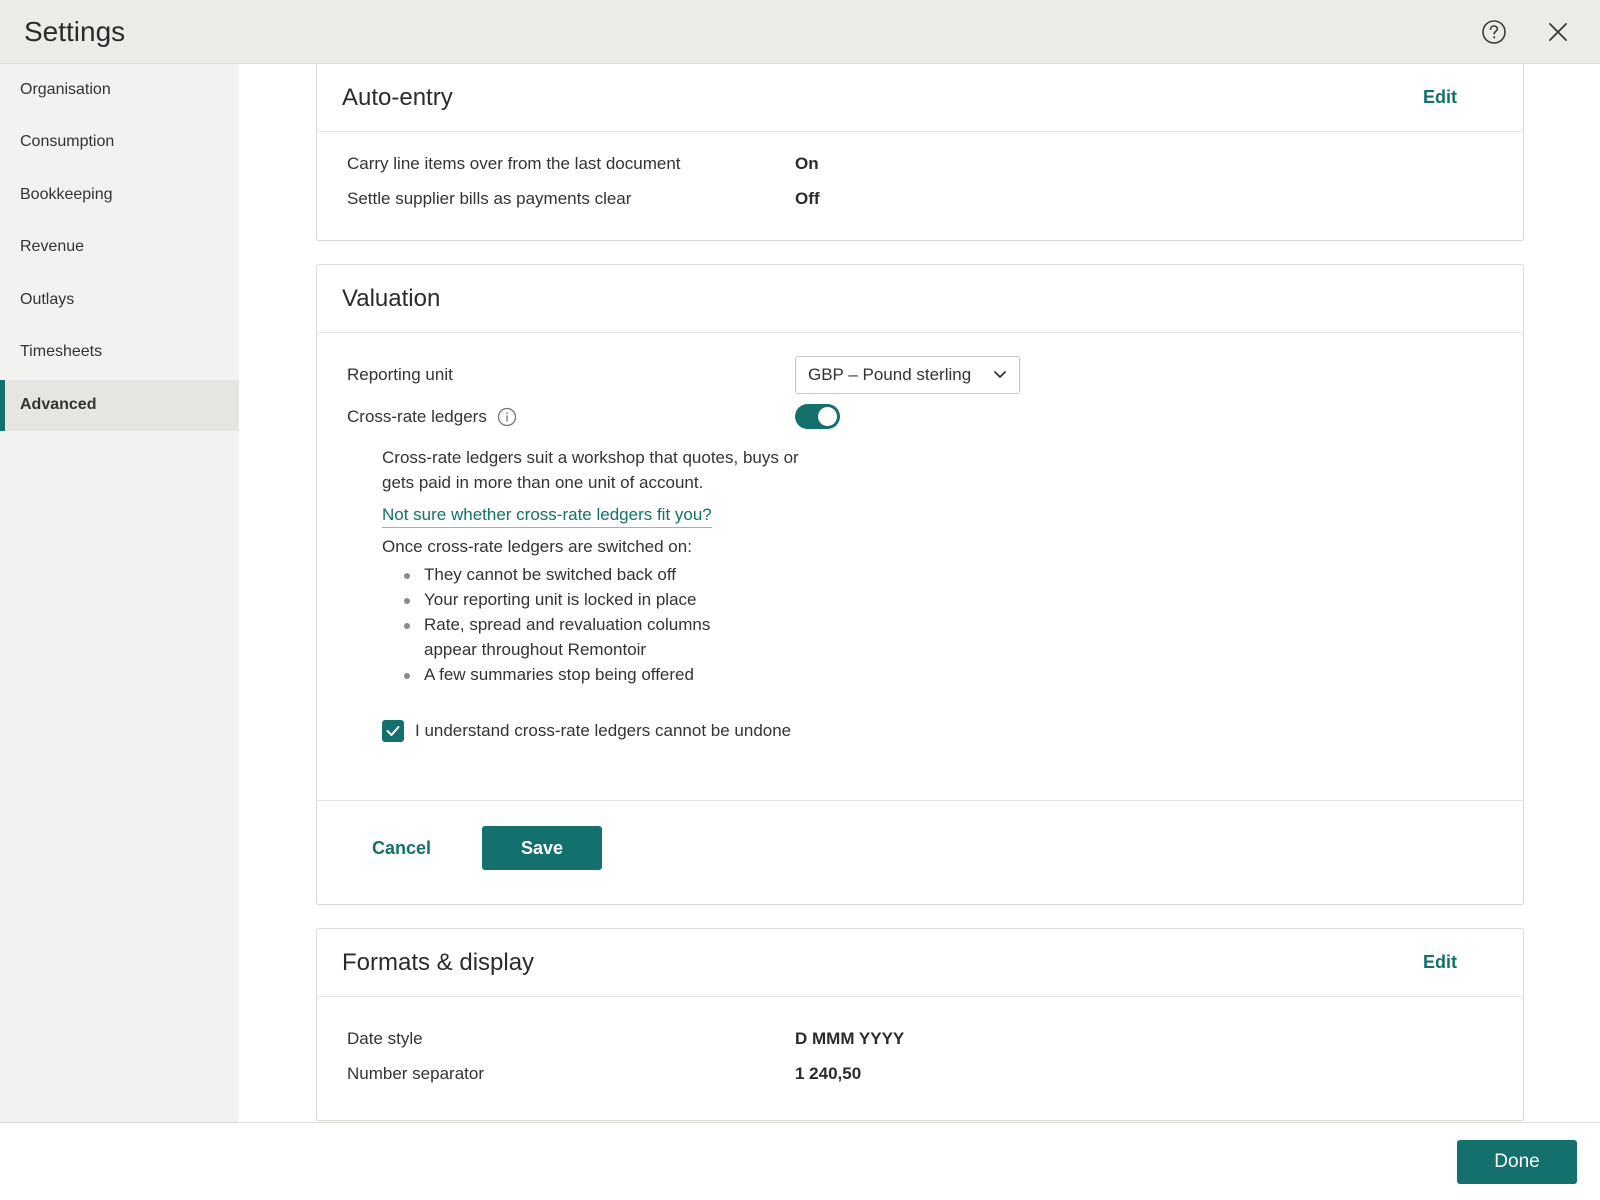 Image resolution: width=1600 pixels, height=1200 pixels. I want to click on sidebar-item-advanced: Advanced, so click(119, 405).